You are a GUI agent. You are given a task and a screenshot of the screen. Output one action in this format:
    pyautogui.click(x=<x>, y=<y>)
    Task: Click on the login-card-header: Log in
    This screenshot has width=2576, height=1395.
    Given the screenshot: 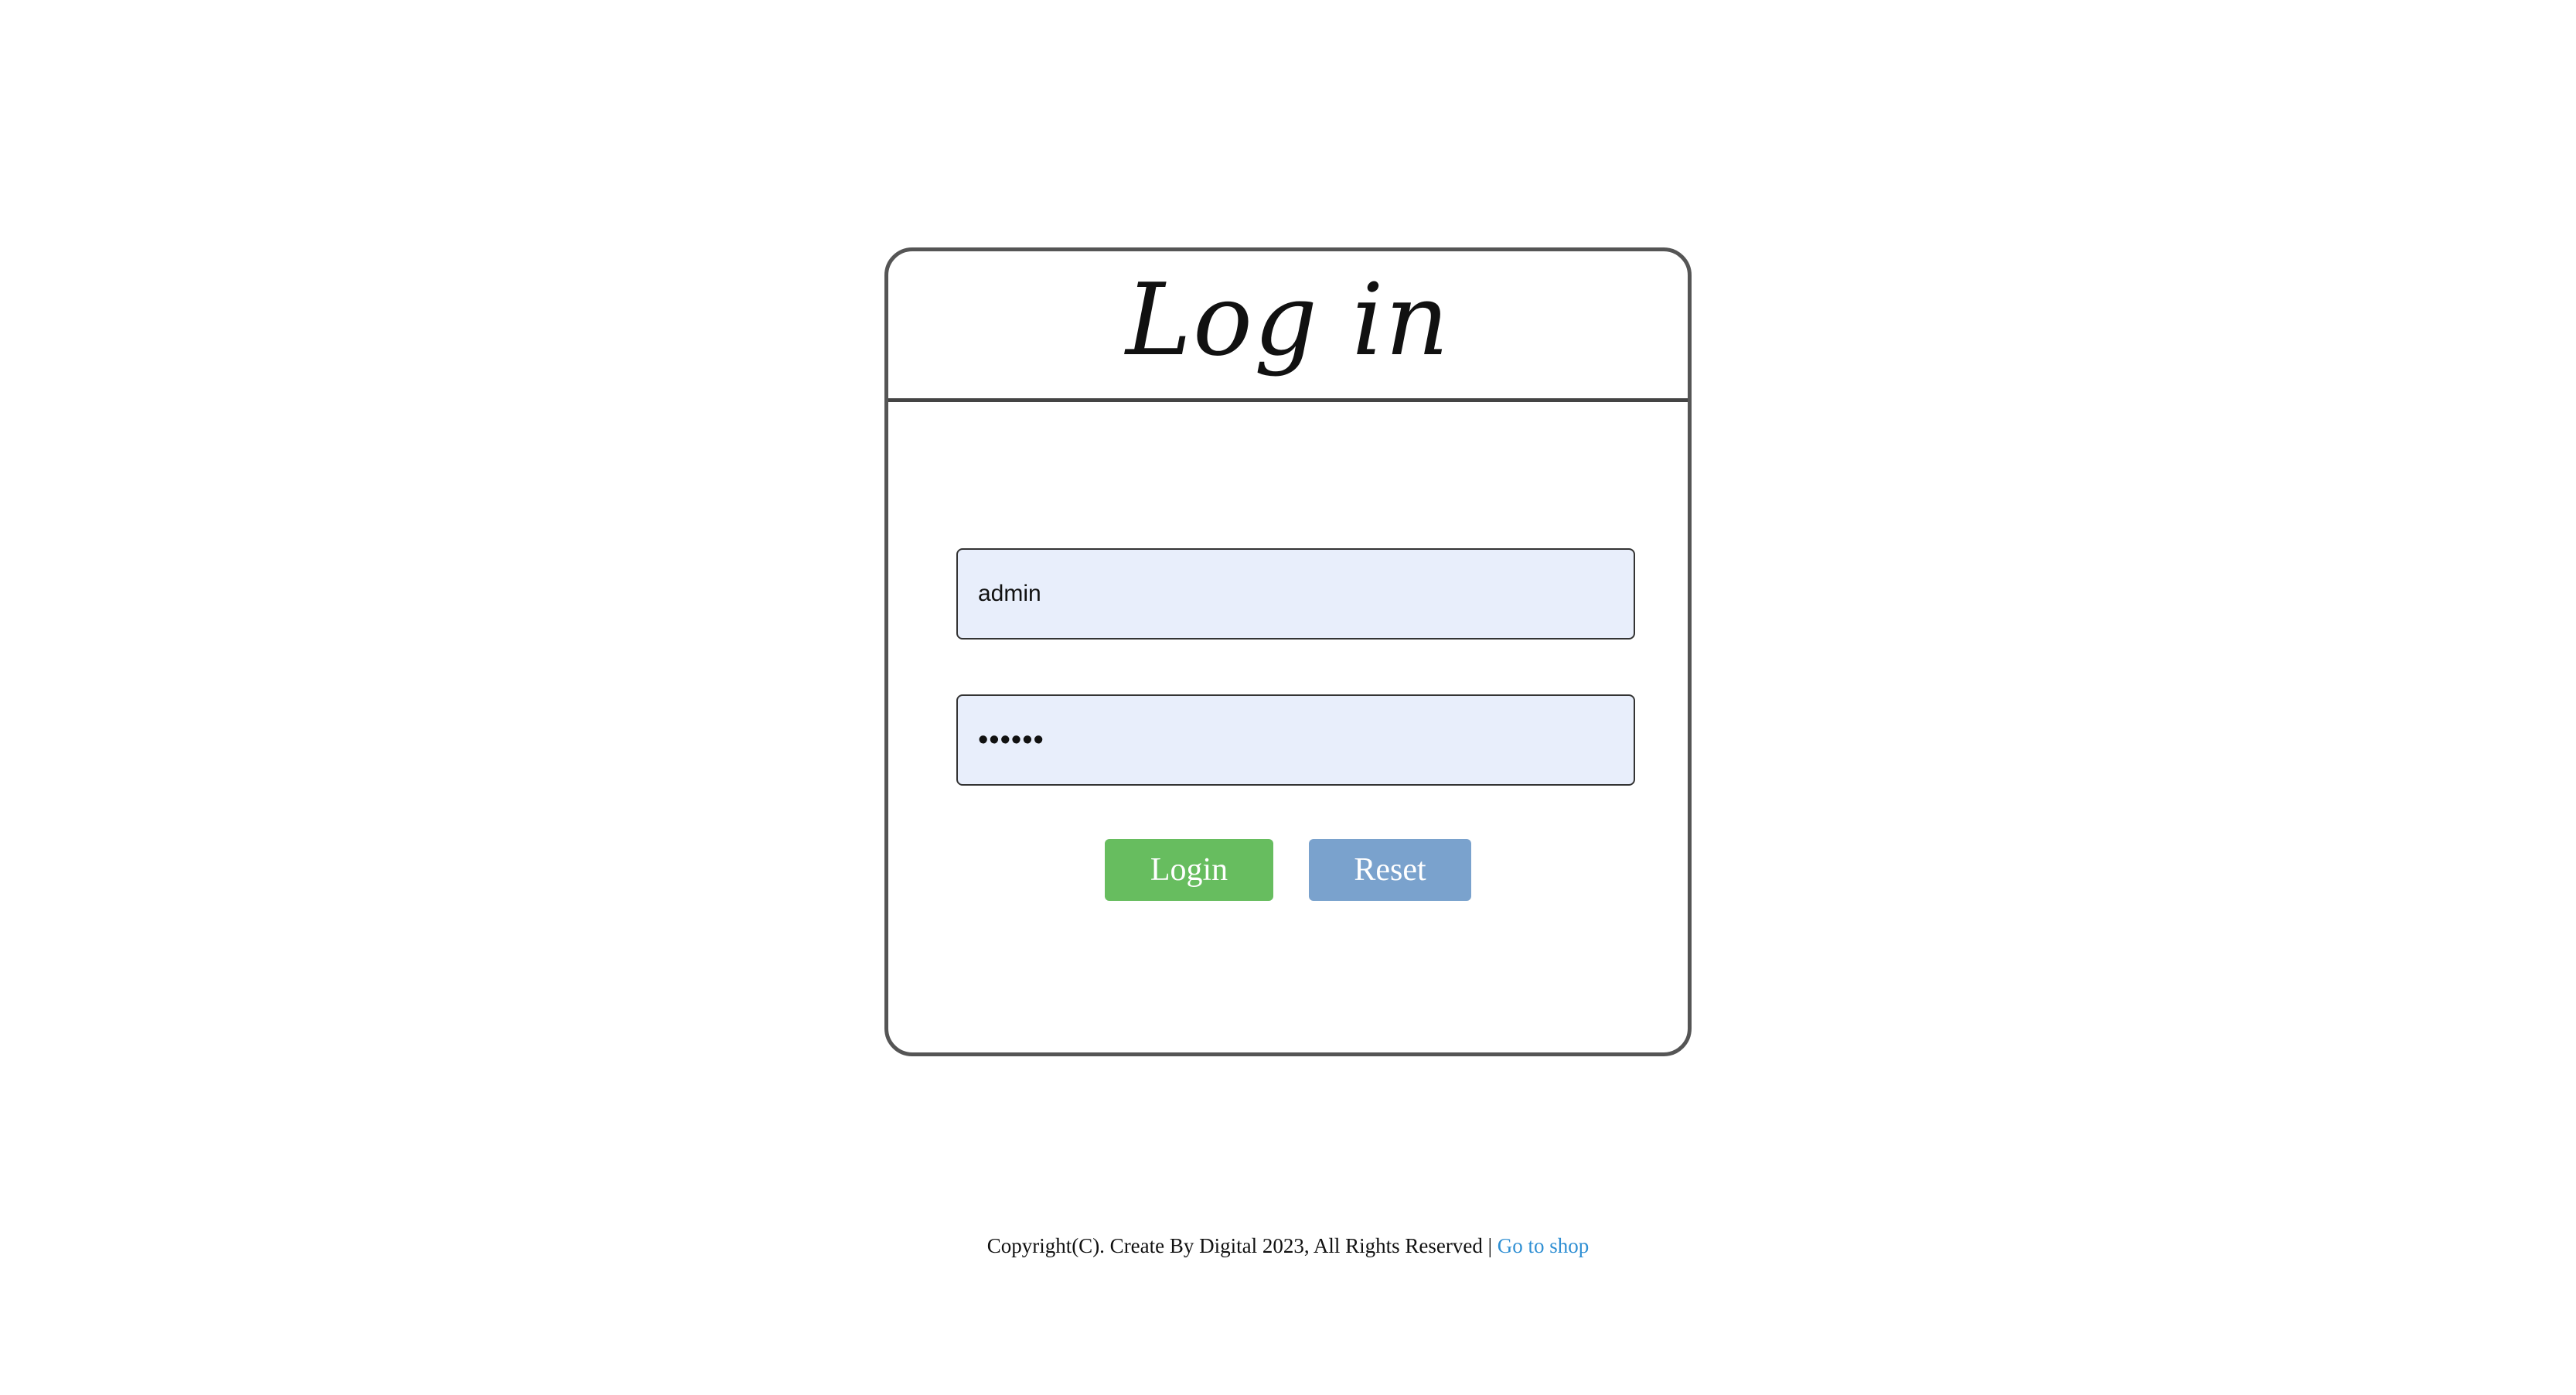 What is the action you would take?
    pyautogui.click(x=1288, y=326)
    